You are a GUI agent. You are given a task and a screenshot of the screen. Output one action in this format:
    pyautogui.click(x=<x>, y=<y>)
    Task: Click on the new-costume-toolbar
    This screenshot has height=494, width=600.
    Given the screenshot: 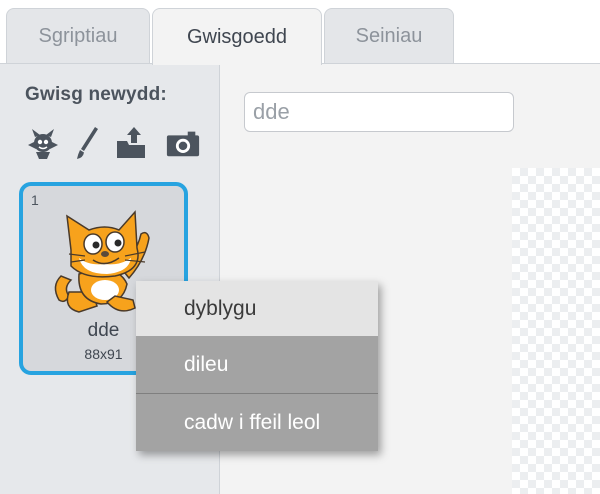 What is the action you would take?
    pyautogui.click(x=117, y=144)
    